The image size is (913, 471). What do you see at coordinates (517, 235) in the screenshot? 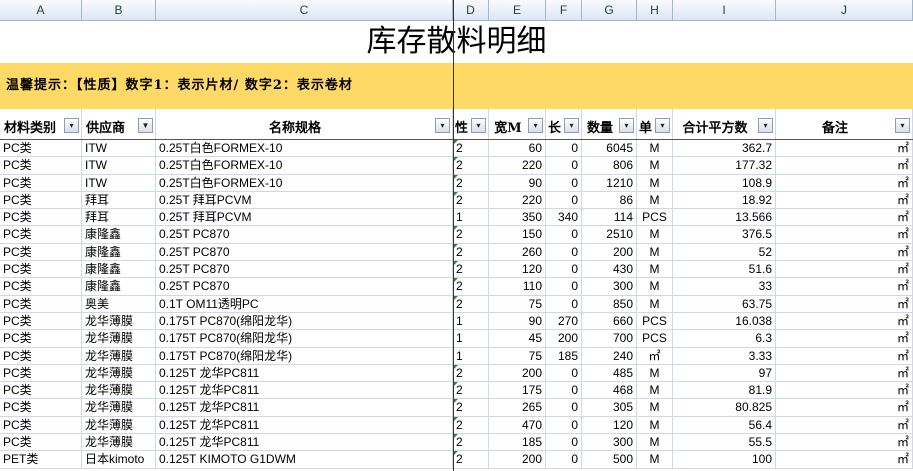
I see `cell: 150` at bounding box center [517, 235].